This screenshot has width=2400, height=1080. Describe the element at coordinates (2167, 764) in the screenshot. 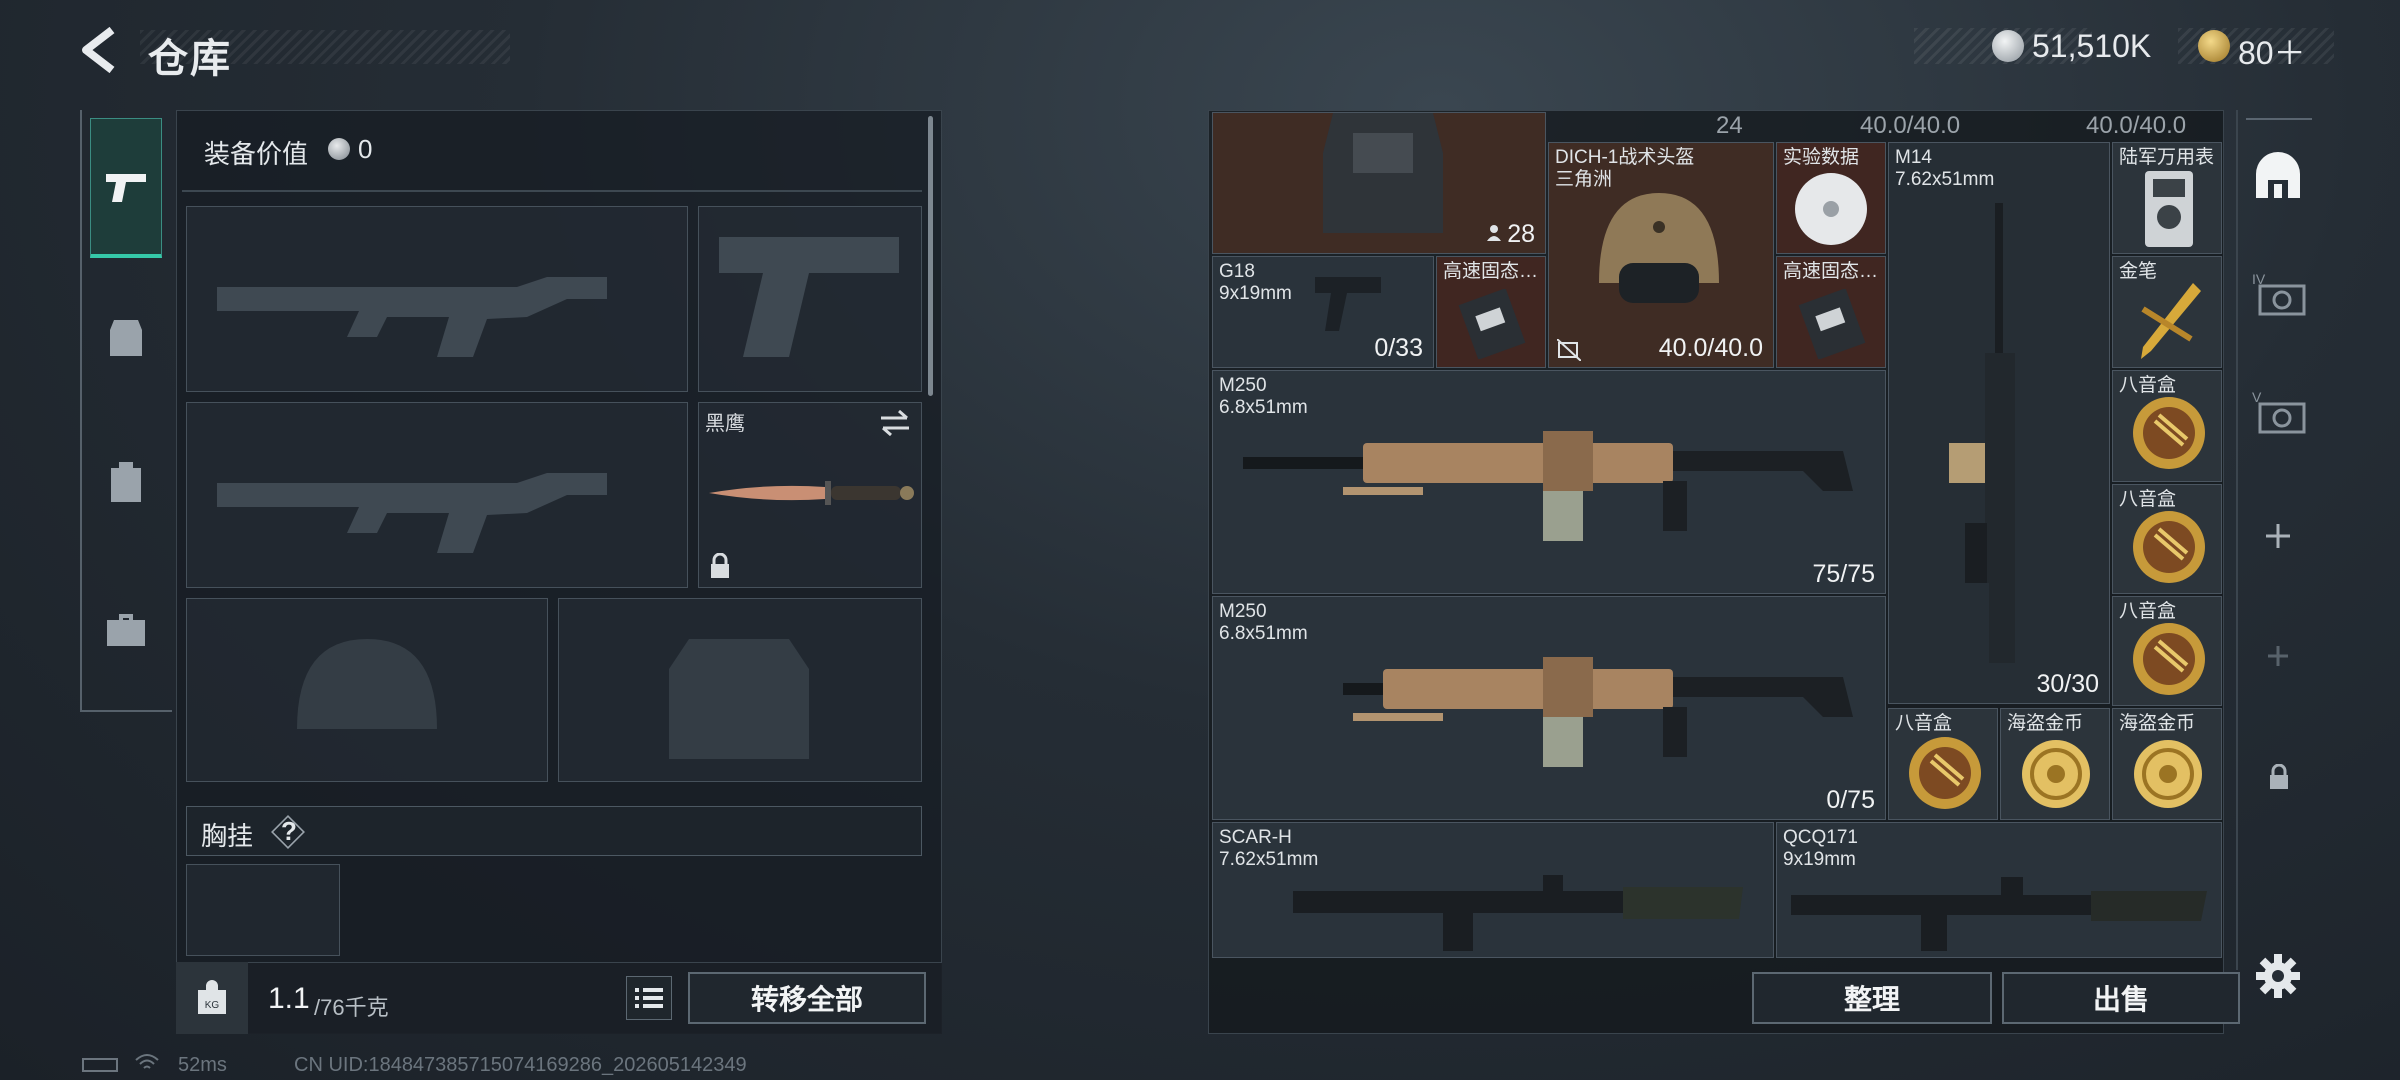

I see `stash-item-pirate-coin-2: 海盗金币` at that location.